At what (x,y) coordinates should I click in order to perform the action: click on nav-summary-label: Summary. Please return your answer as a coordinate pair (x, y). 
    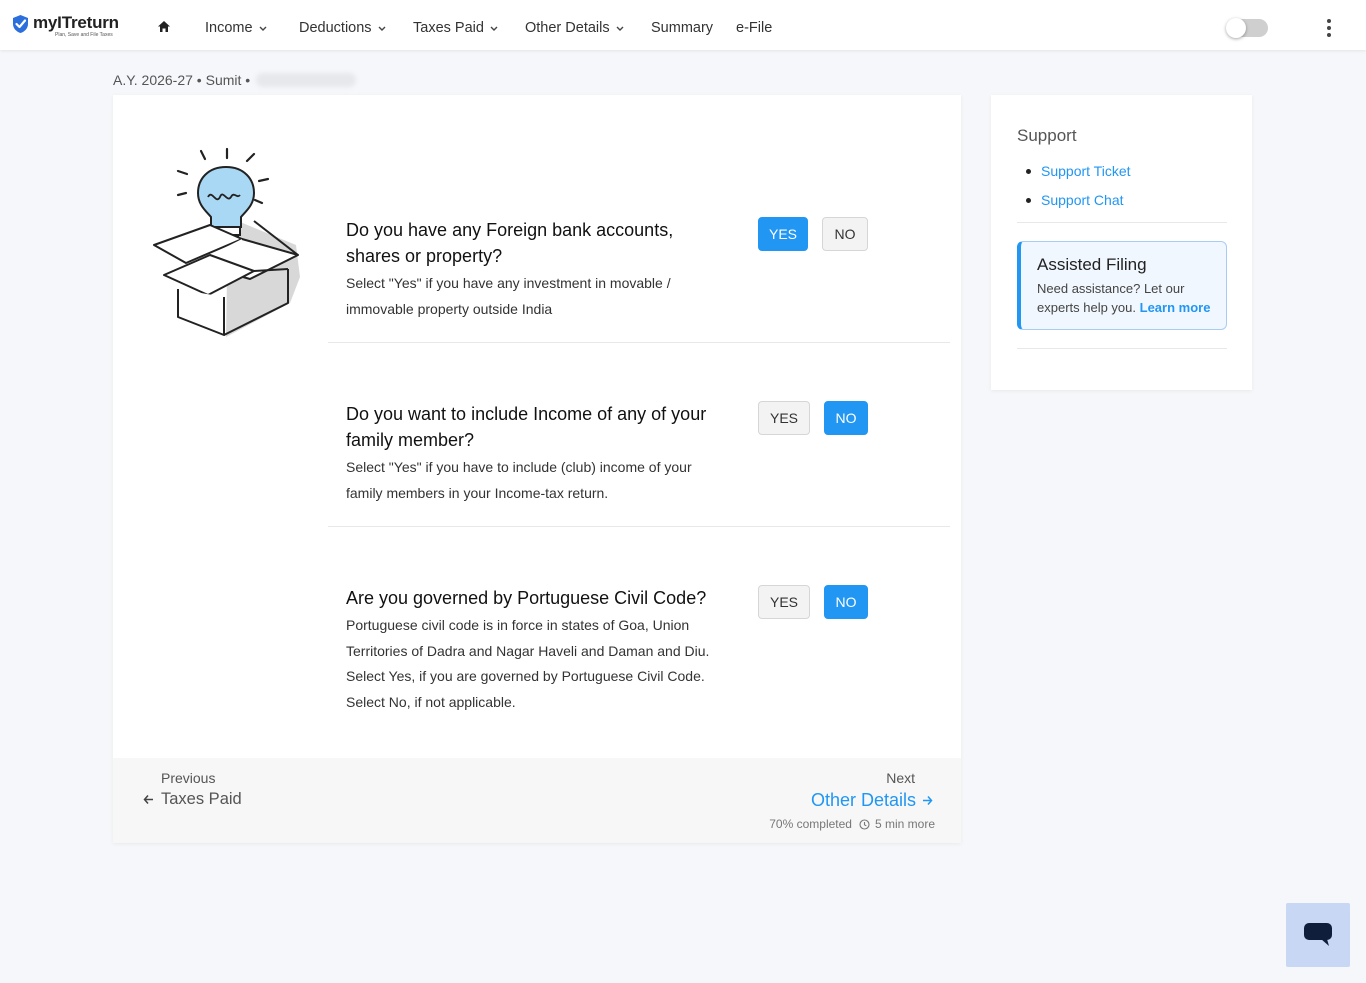
    Looking at the image, I should click on (682, 28).